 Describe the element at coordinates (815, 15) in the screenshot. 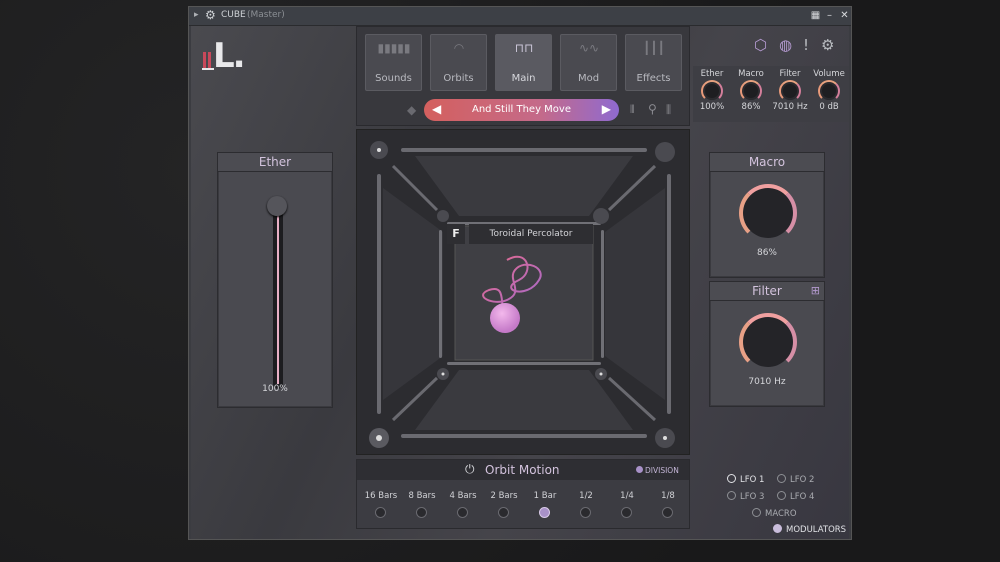

I see `window-grid-icon: ▦` at that location.